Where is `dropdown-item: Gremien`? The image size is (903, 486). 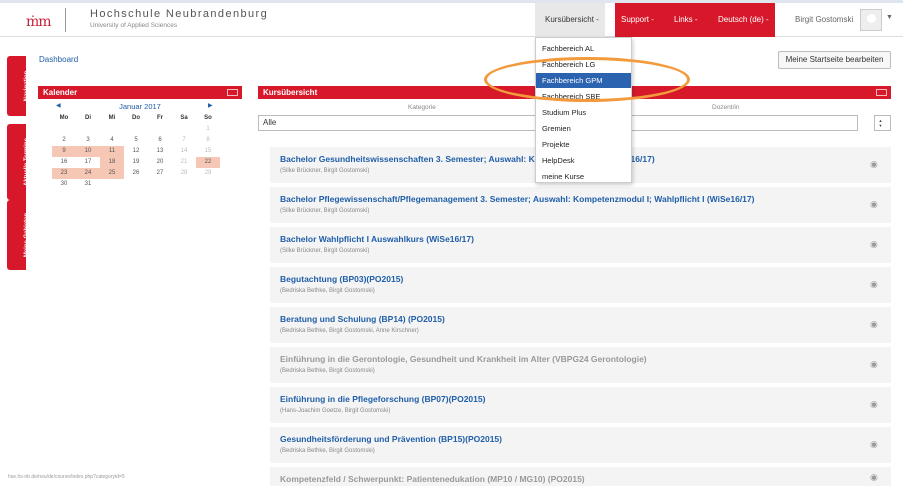 dropdown-item: Gremien is located at coordinates (583, 128).